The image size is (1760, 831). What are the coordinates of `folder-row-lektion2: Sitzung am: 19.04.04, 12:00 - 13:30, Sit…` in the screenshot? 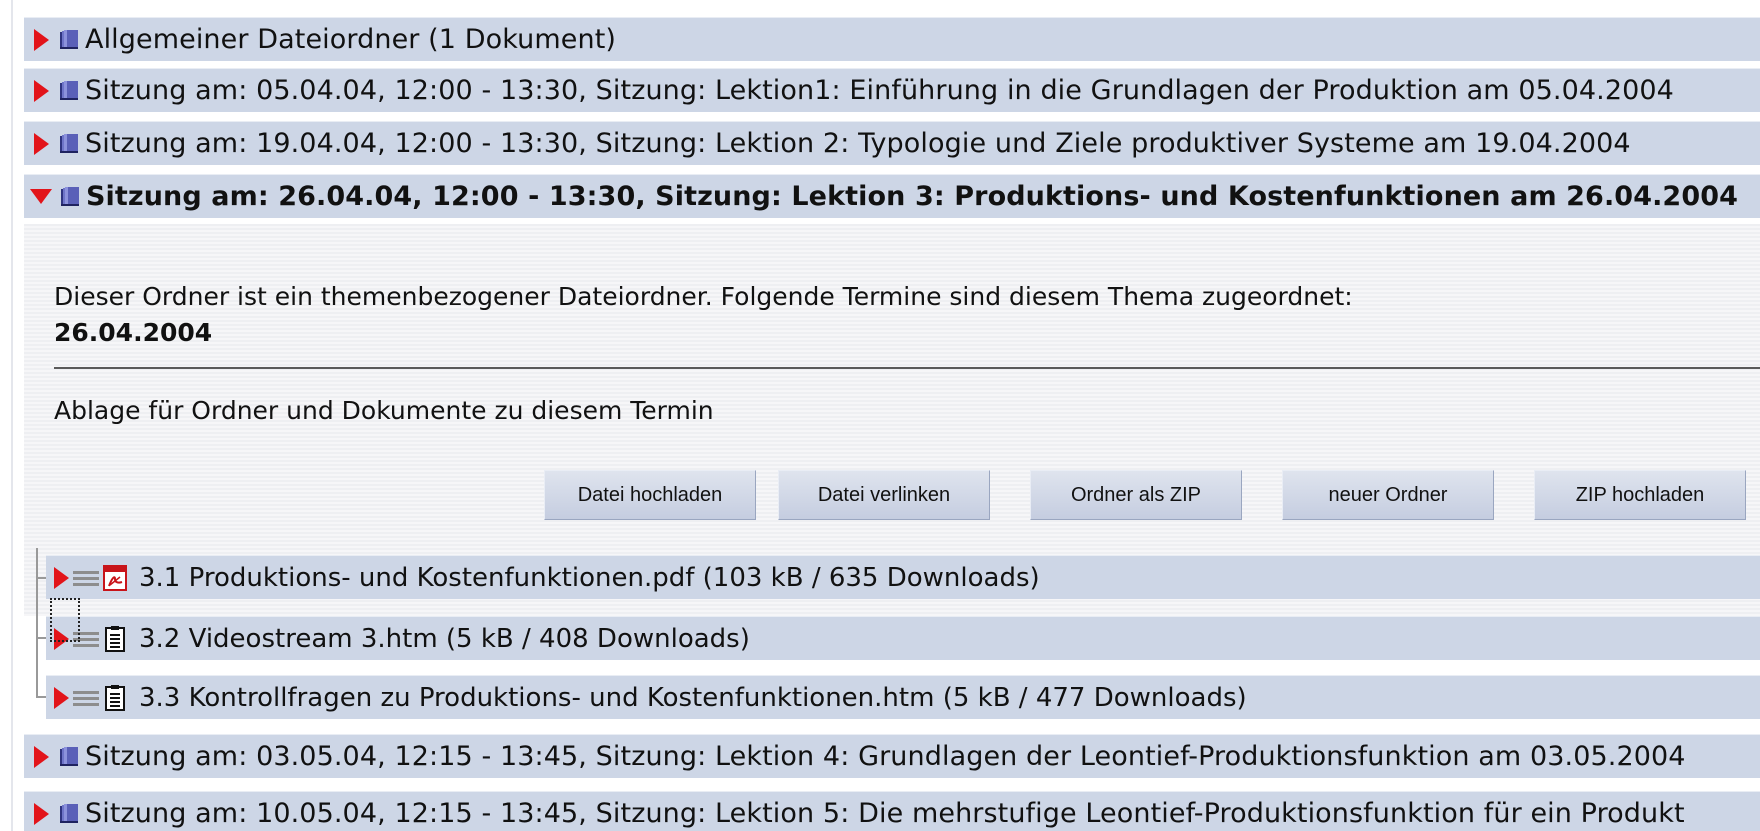 It's located at (892, 143).